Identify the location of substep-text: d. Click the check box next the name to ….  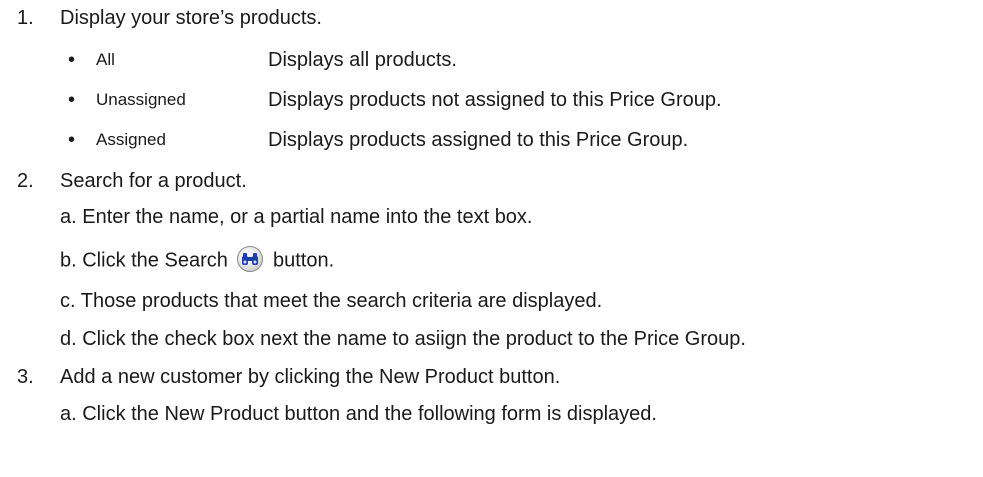
(403, 339).